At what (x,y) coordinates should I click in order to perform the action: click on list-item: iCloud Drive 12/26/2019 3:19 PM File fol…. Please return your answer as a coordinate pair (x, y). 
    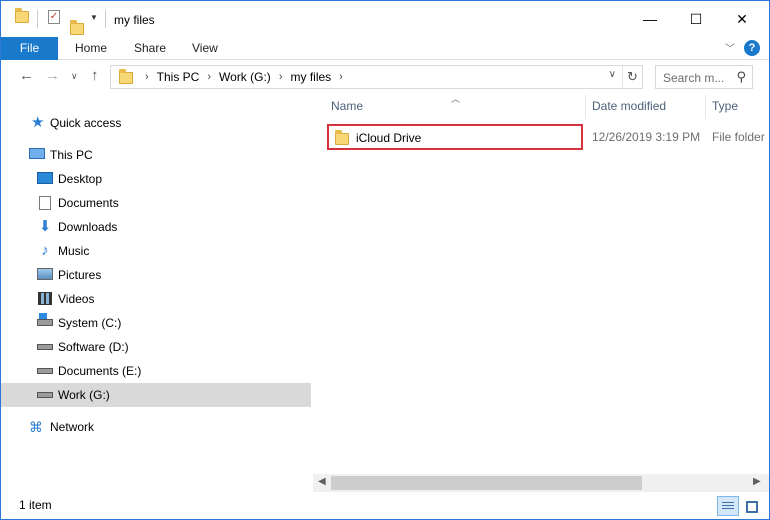
    Looking at the image, I should click on (548, 136).